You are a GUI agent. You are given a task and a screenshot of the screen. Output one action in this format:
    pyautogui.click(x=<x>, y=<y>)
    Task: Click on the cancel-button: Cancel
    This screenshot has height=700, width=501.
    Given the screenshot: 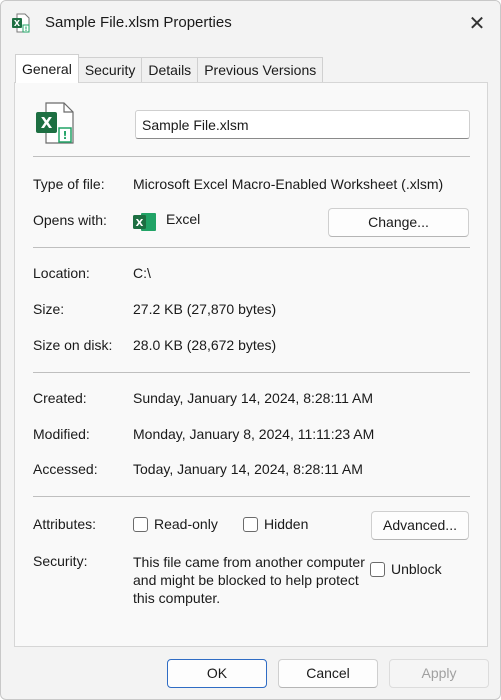 What is the action you would take?
    pyautogui.click(x=328, y=673)
    